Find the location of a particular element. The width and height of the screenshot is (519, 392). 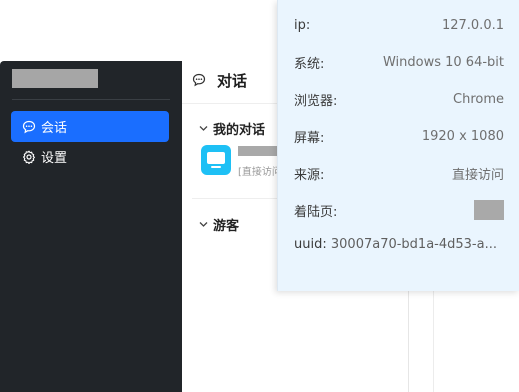

brand-logo-placeholder is located at coordinates (55, 78).